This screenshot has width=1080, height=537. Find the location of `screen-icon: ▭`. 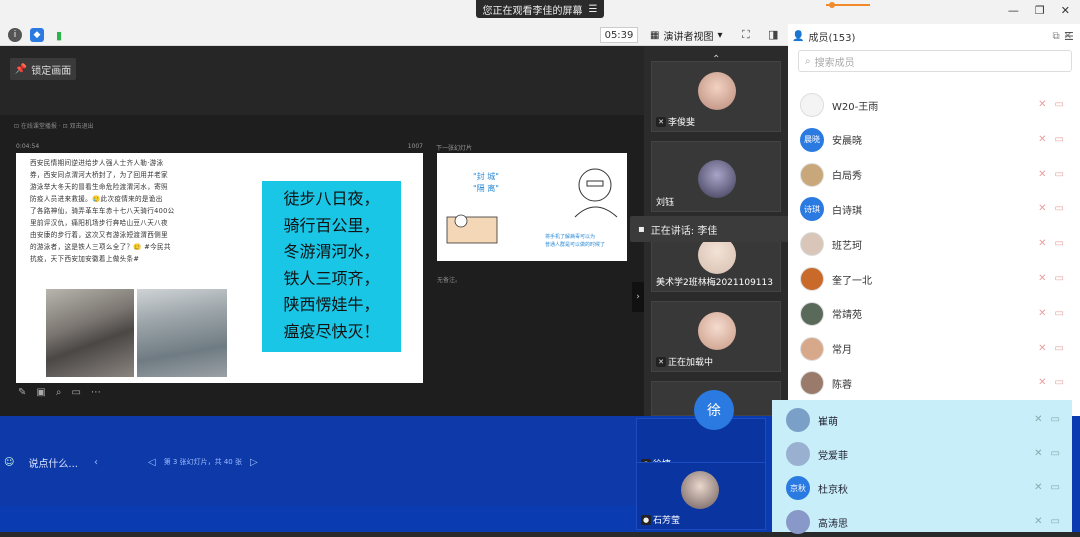

screen-icon: ▭ is located at coordinates (75, 394).